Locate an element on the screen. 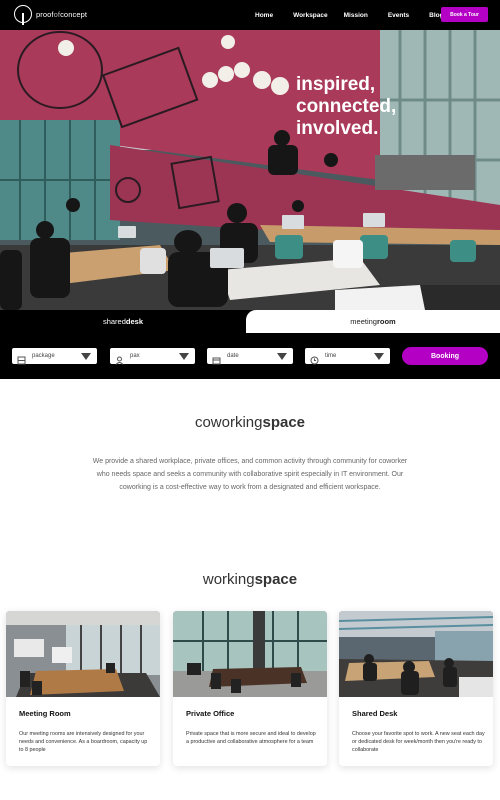  card-title: Private Office is located at coordinates (210, 713).